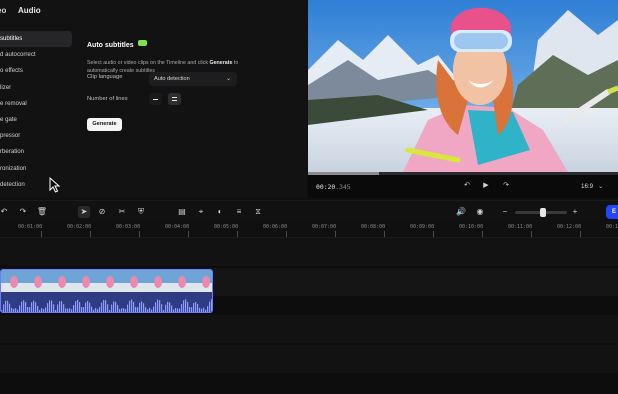 This screenshot has width=618, height=394. What do you see at coordinates (36, 88) in the screenshot?
I see `list-item-equalizer: lizer` at bounding box center [36, 88].